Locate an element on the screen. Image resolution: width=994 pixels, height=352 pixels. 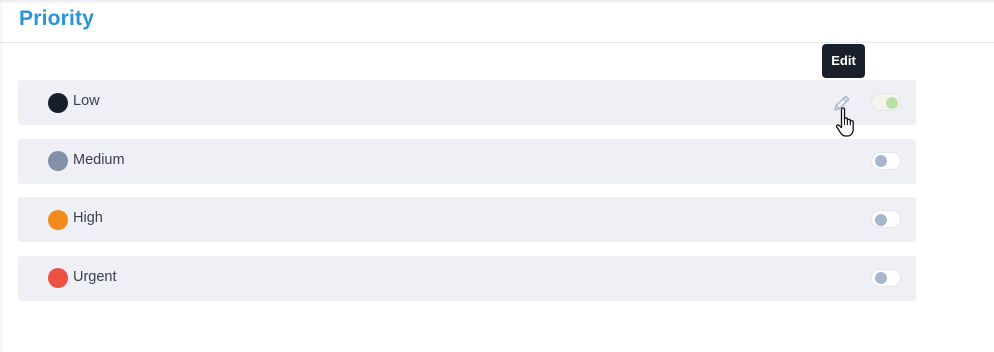
page-title: Priority is located at coordinates (57, 18).